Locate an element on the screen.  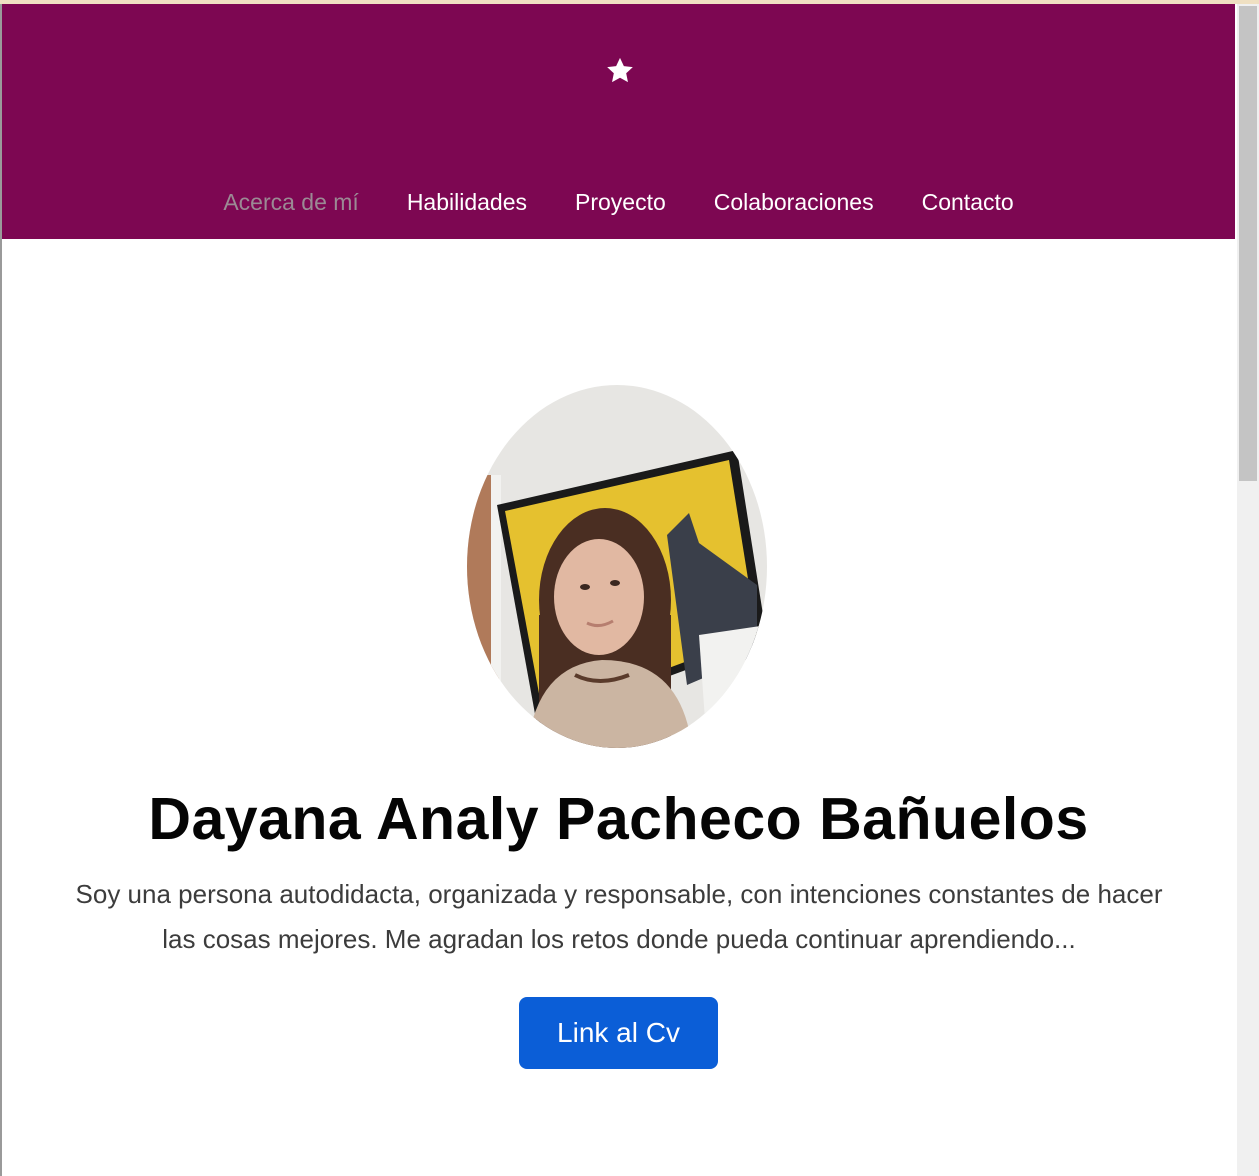
profile-photo is located at coordinates (617, 566).